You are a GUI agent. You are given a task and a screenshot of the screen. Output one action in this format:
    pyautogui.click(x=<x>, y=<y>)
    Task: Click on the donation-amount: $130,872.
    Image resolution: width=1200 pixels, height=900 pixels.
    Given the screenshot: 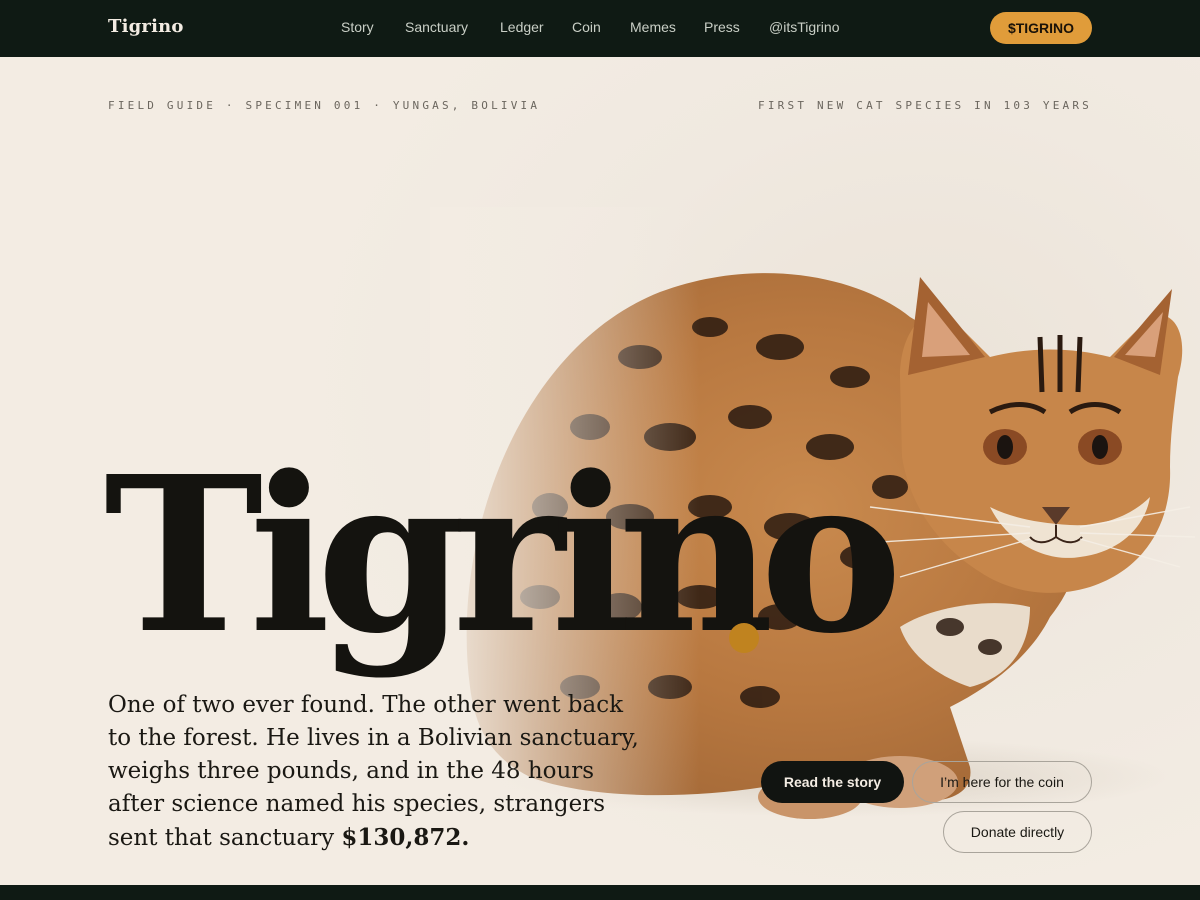 What is the action you would take?
    pyautogui.click(x=405, y=837)
    